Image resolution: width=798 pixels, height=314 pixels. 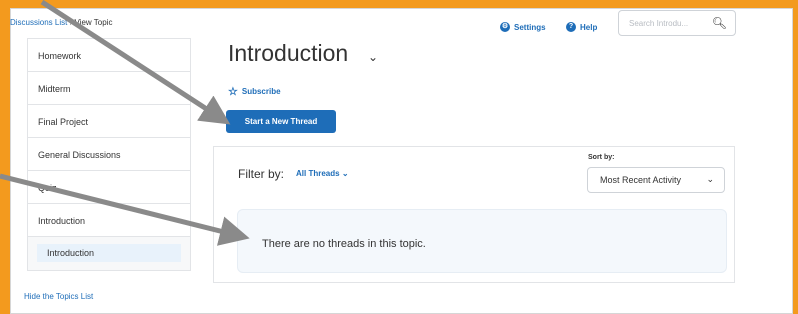 What do you see at coordinates (135, 62) in the screenshot?
I see `arrow-to-start-thread` at bounding box center [135, 62].